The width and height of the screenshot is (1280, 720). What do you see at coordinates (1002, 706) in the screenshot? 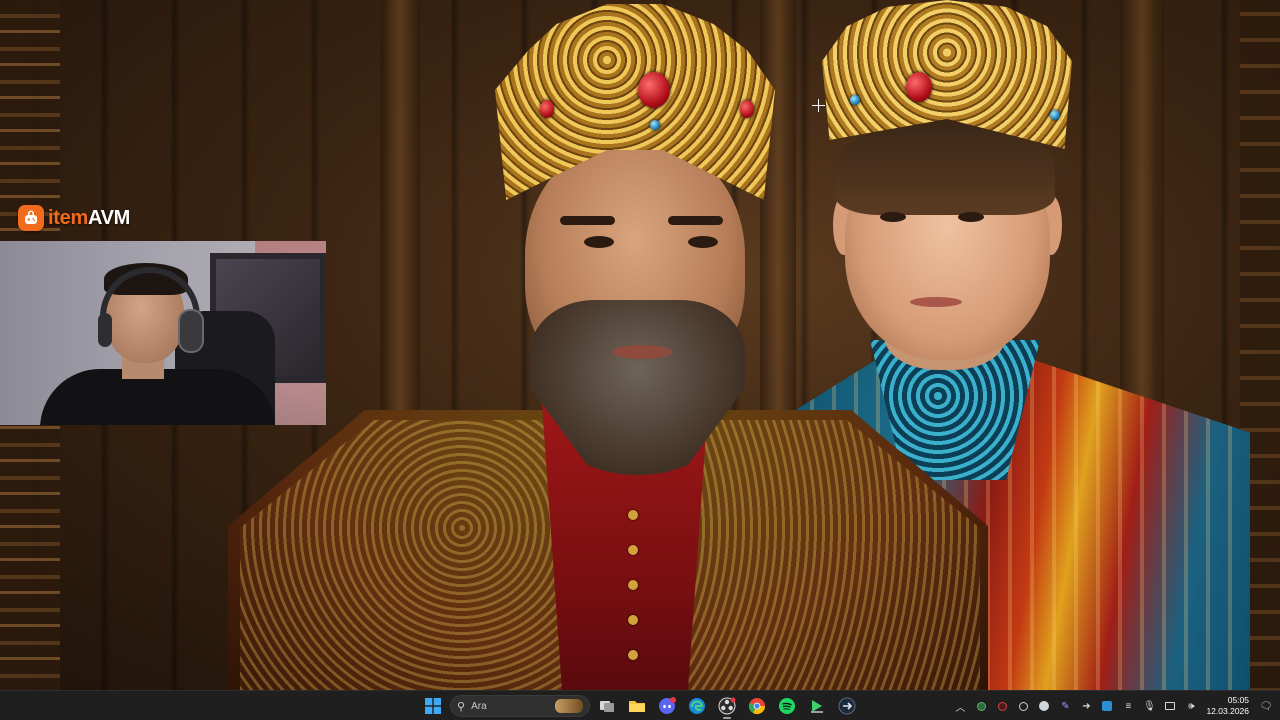
I see `tray-app-red-icon` at bounding box center [1002, 706].